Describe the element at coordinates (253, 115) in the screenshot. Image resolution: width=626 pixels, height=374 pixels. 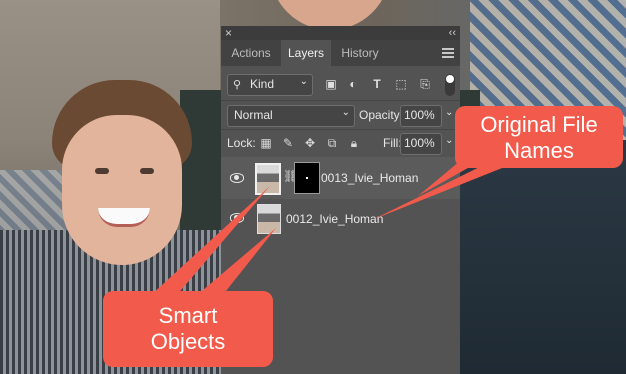
I see `blend-mode-value: Normal` at that location.